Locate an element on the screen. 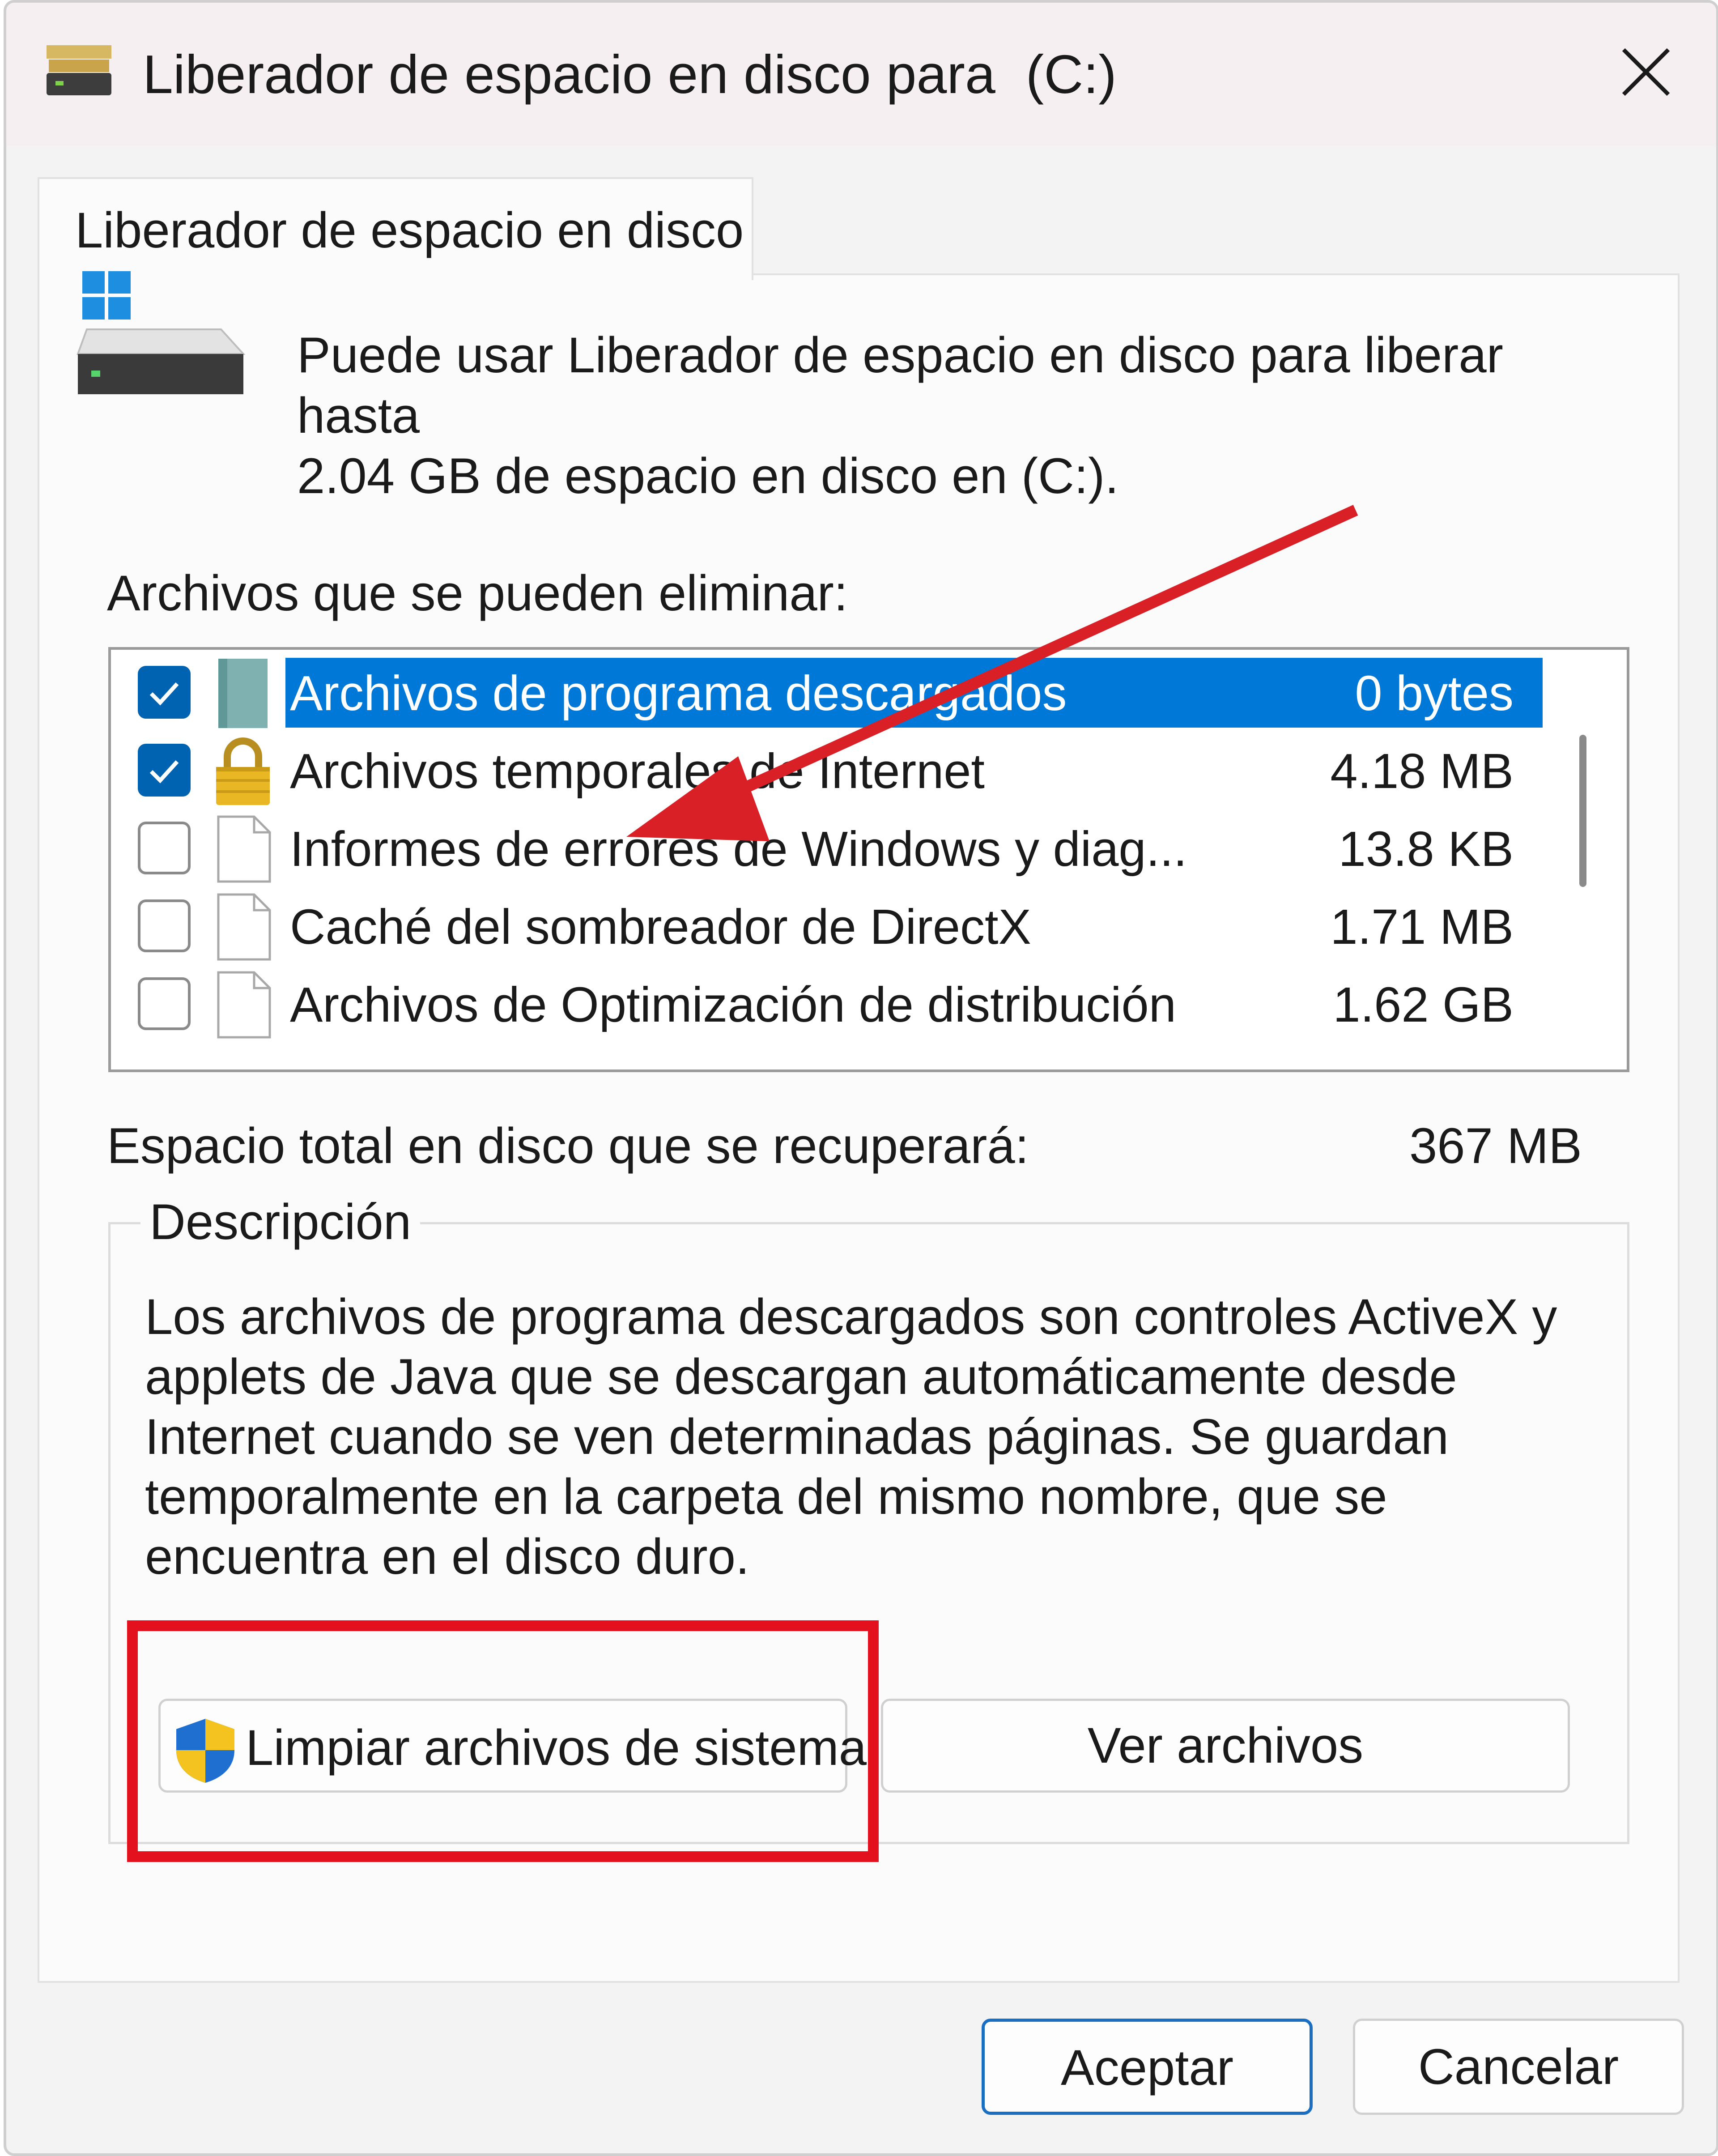  item-size: 13.8 KB is located at coordinates (1426, 849).